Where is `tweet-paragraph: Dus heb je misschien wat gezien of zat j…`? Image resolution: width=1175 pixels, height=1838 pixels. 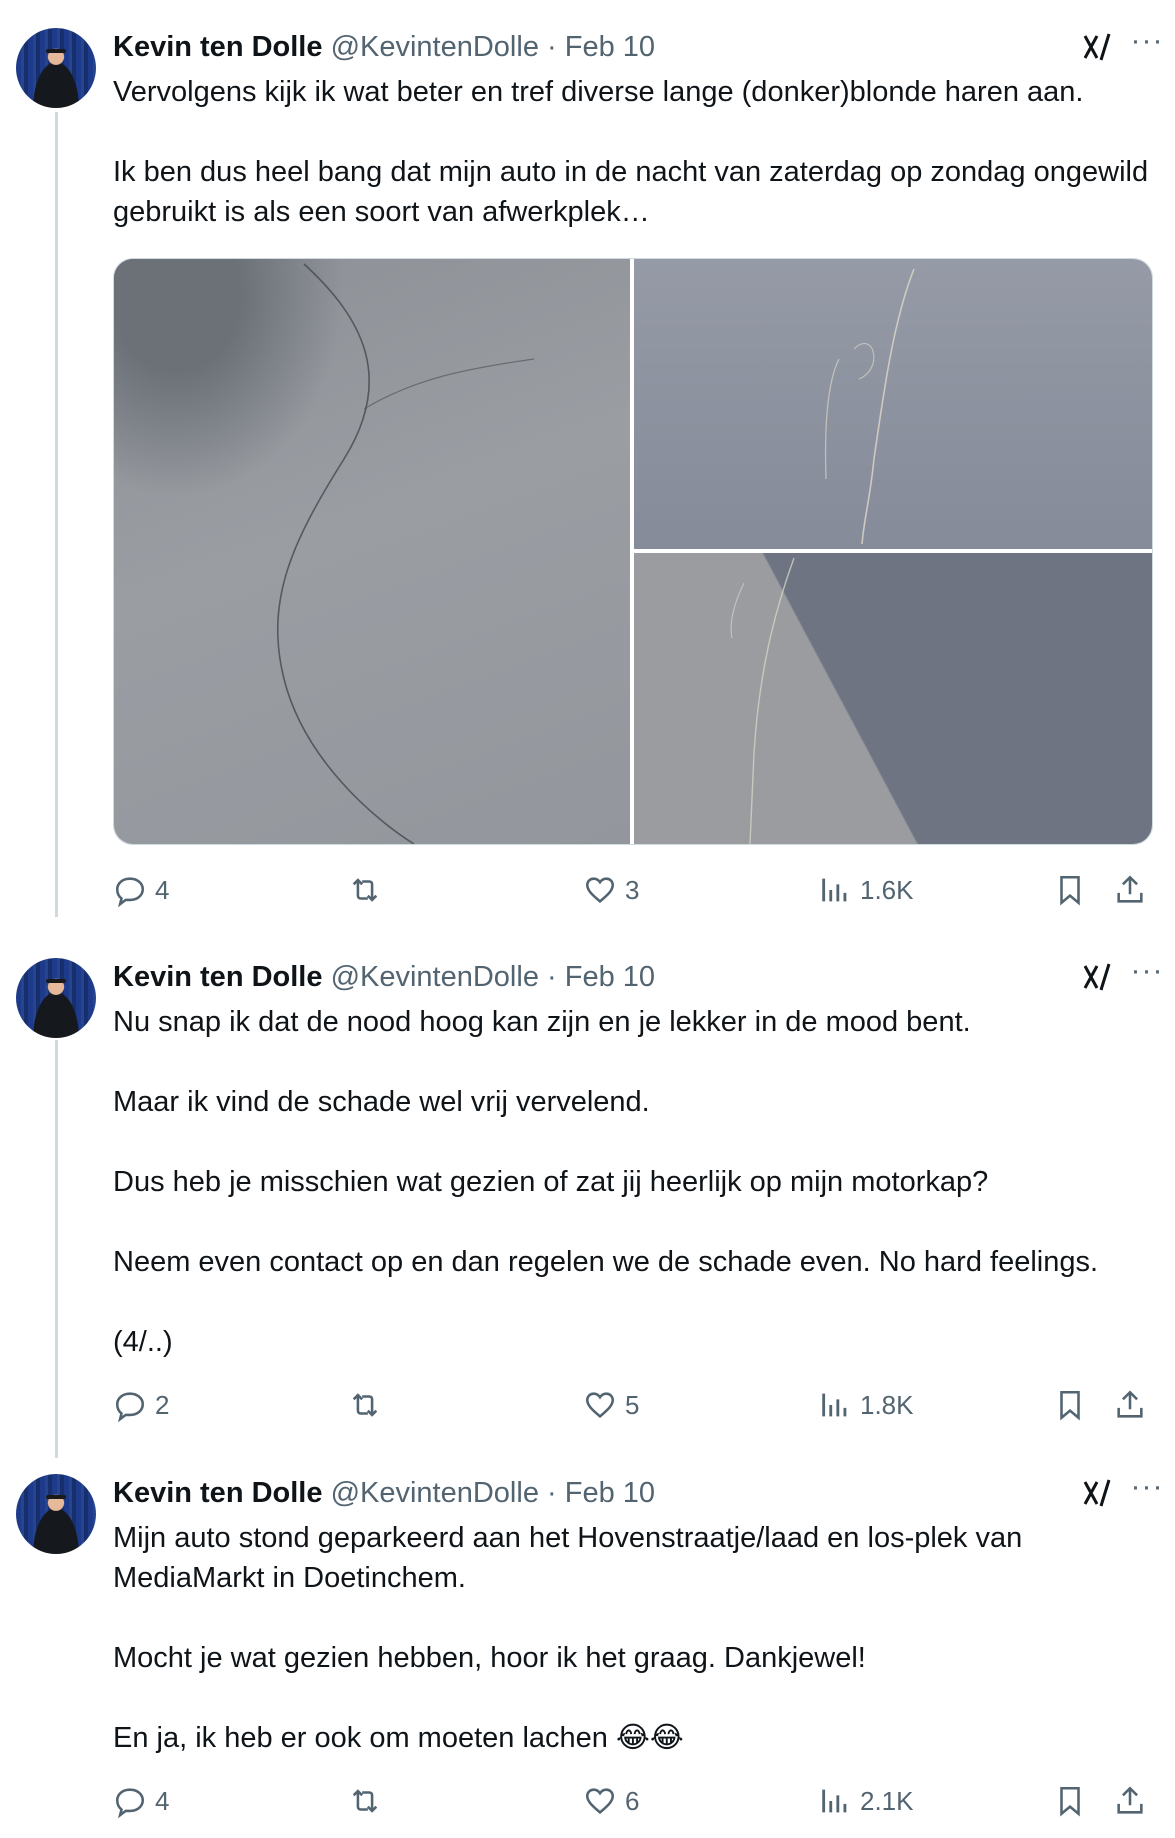 tweet-paragraph: Dus heb je misschien wat gezien of zat j… is located at coordinates (551, 1182).